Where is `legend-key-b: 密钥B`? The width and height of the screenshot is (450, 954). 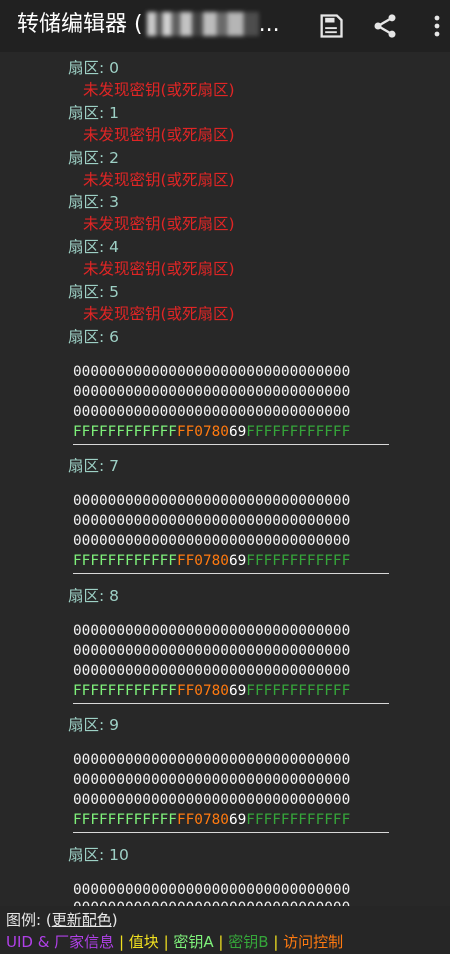 legend-key-b: 密钥B is located at coordinates (248, 942).